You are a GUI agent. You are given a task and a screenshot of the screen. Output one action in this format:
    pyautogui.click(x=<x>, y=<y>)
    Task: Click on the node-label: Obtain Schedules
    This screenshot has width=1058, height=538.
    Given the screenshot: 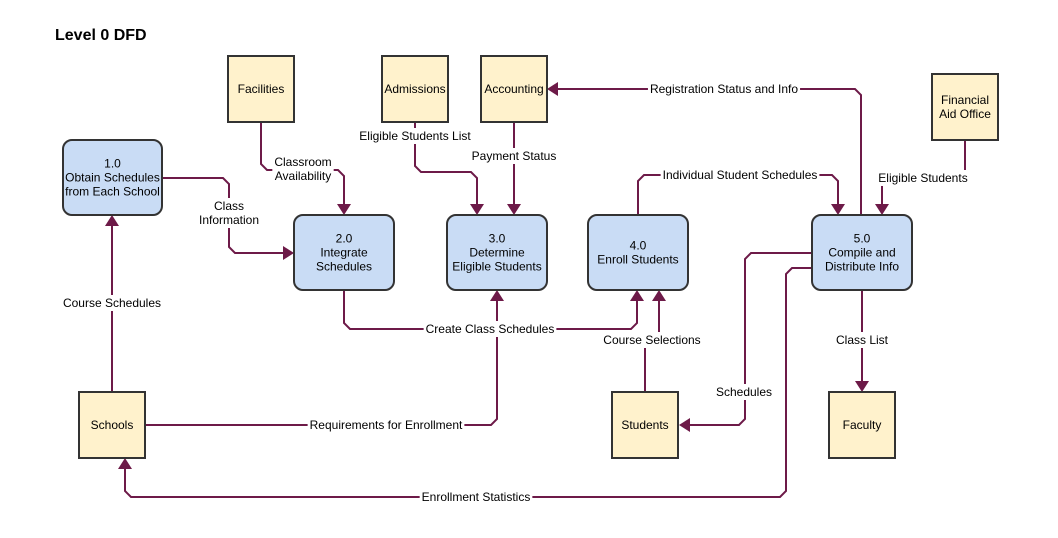 What is the action you would take?
    pyautogui.click(x=112, y=178)
    